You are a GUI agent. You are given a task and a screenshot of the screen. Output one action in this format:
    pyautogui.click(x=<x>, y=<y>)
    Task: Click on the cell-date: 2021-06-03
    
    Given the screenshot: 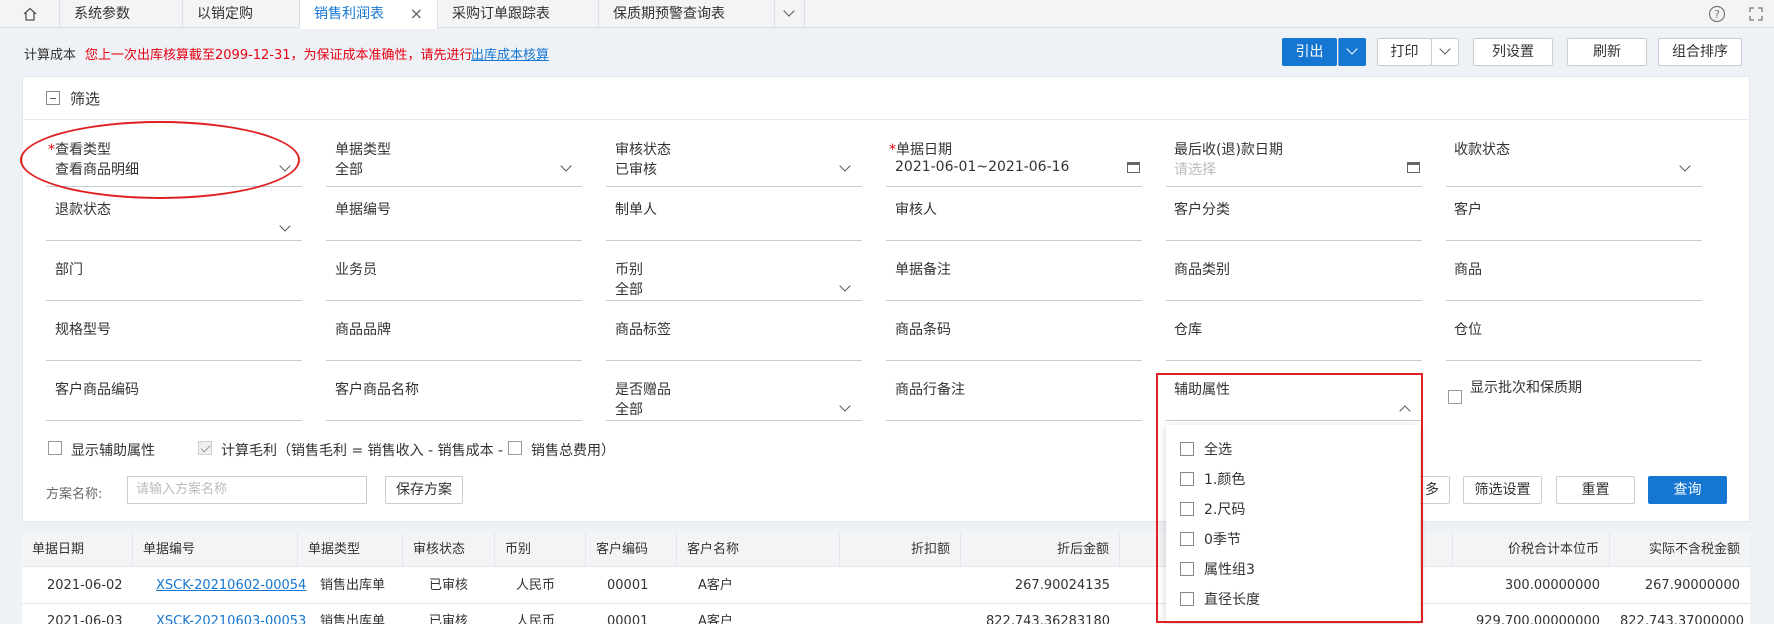 What is the action you would take?
    pyautogui.click(x=85, y=619)
    